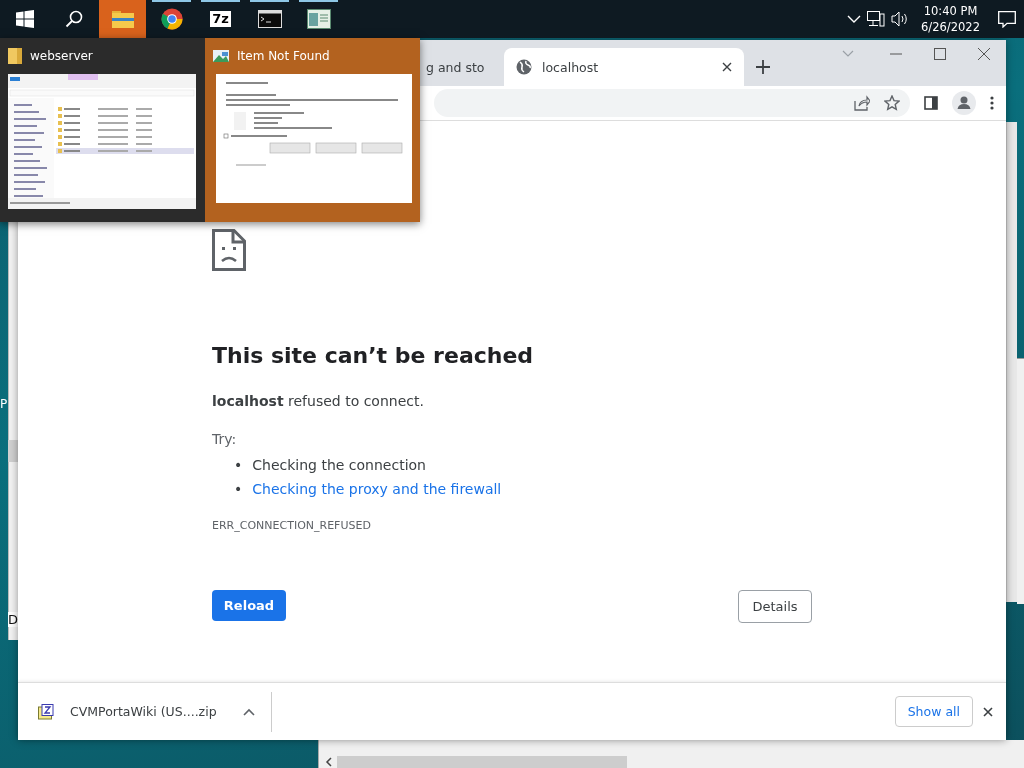 Image resolution: width=1024 pixels, height=768 pixels. Describe the element at coordinates (269, 19) in the screenshot. I see `console-icon` at that location.